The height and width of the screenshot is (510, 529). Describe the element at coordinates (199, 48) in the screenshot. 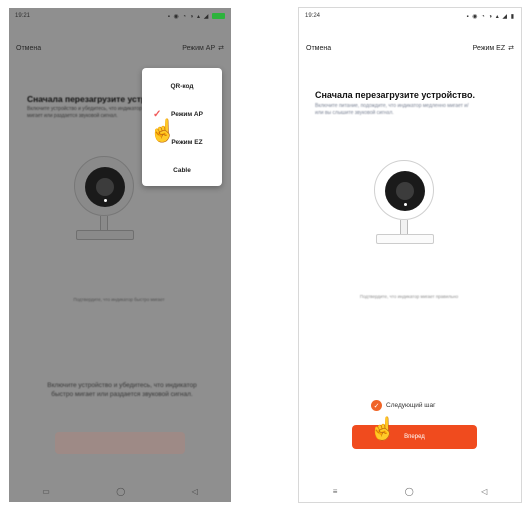

I see `mode-label: Режим AP` at that location.